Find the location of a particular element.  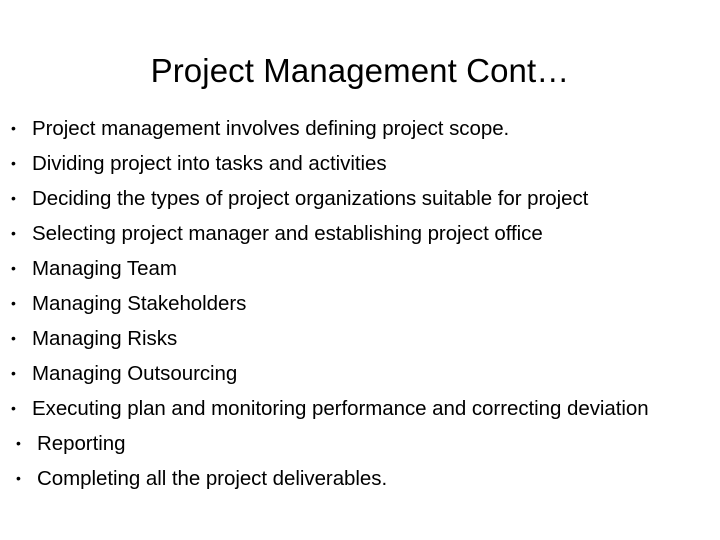

list-item-text: Managing Risks is located at coordinates (105, 338).